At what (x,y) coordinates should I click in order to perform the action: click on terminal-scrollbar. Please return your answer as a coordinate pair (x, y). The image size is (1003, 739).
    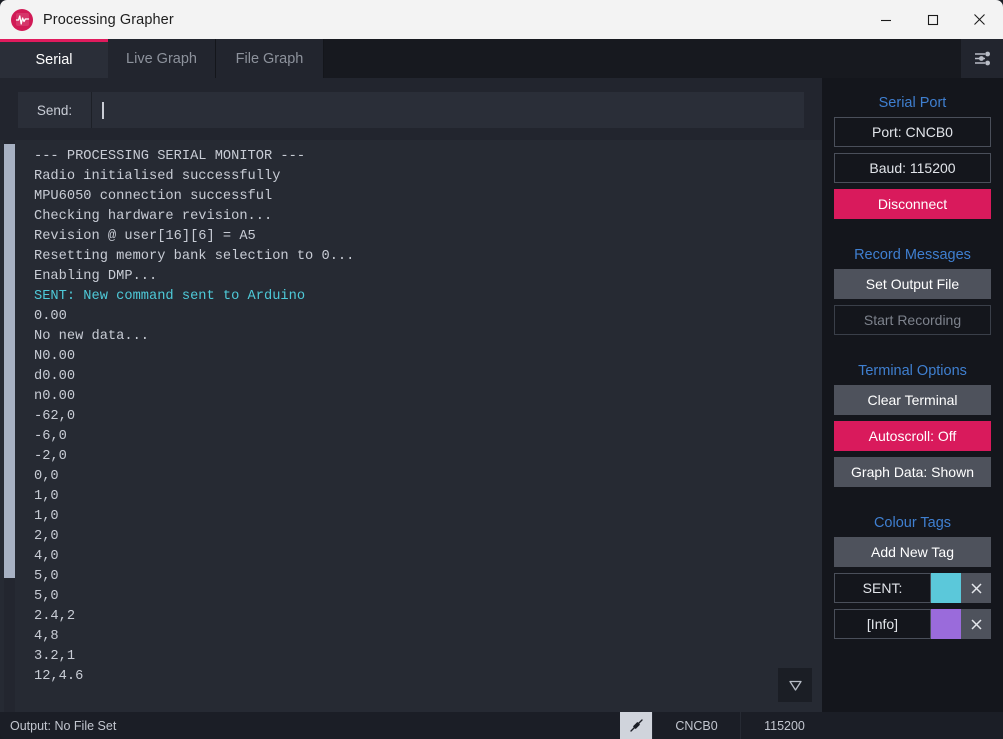
    Looking at the image, I should click on (9, 426).